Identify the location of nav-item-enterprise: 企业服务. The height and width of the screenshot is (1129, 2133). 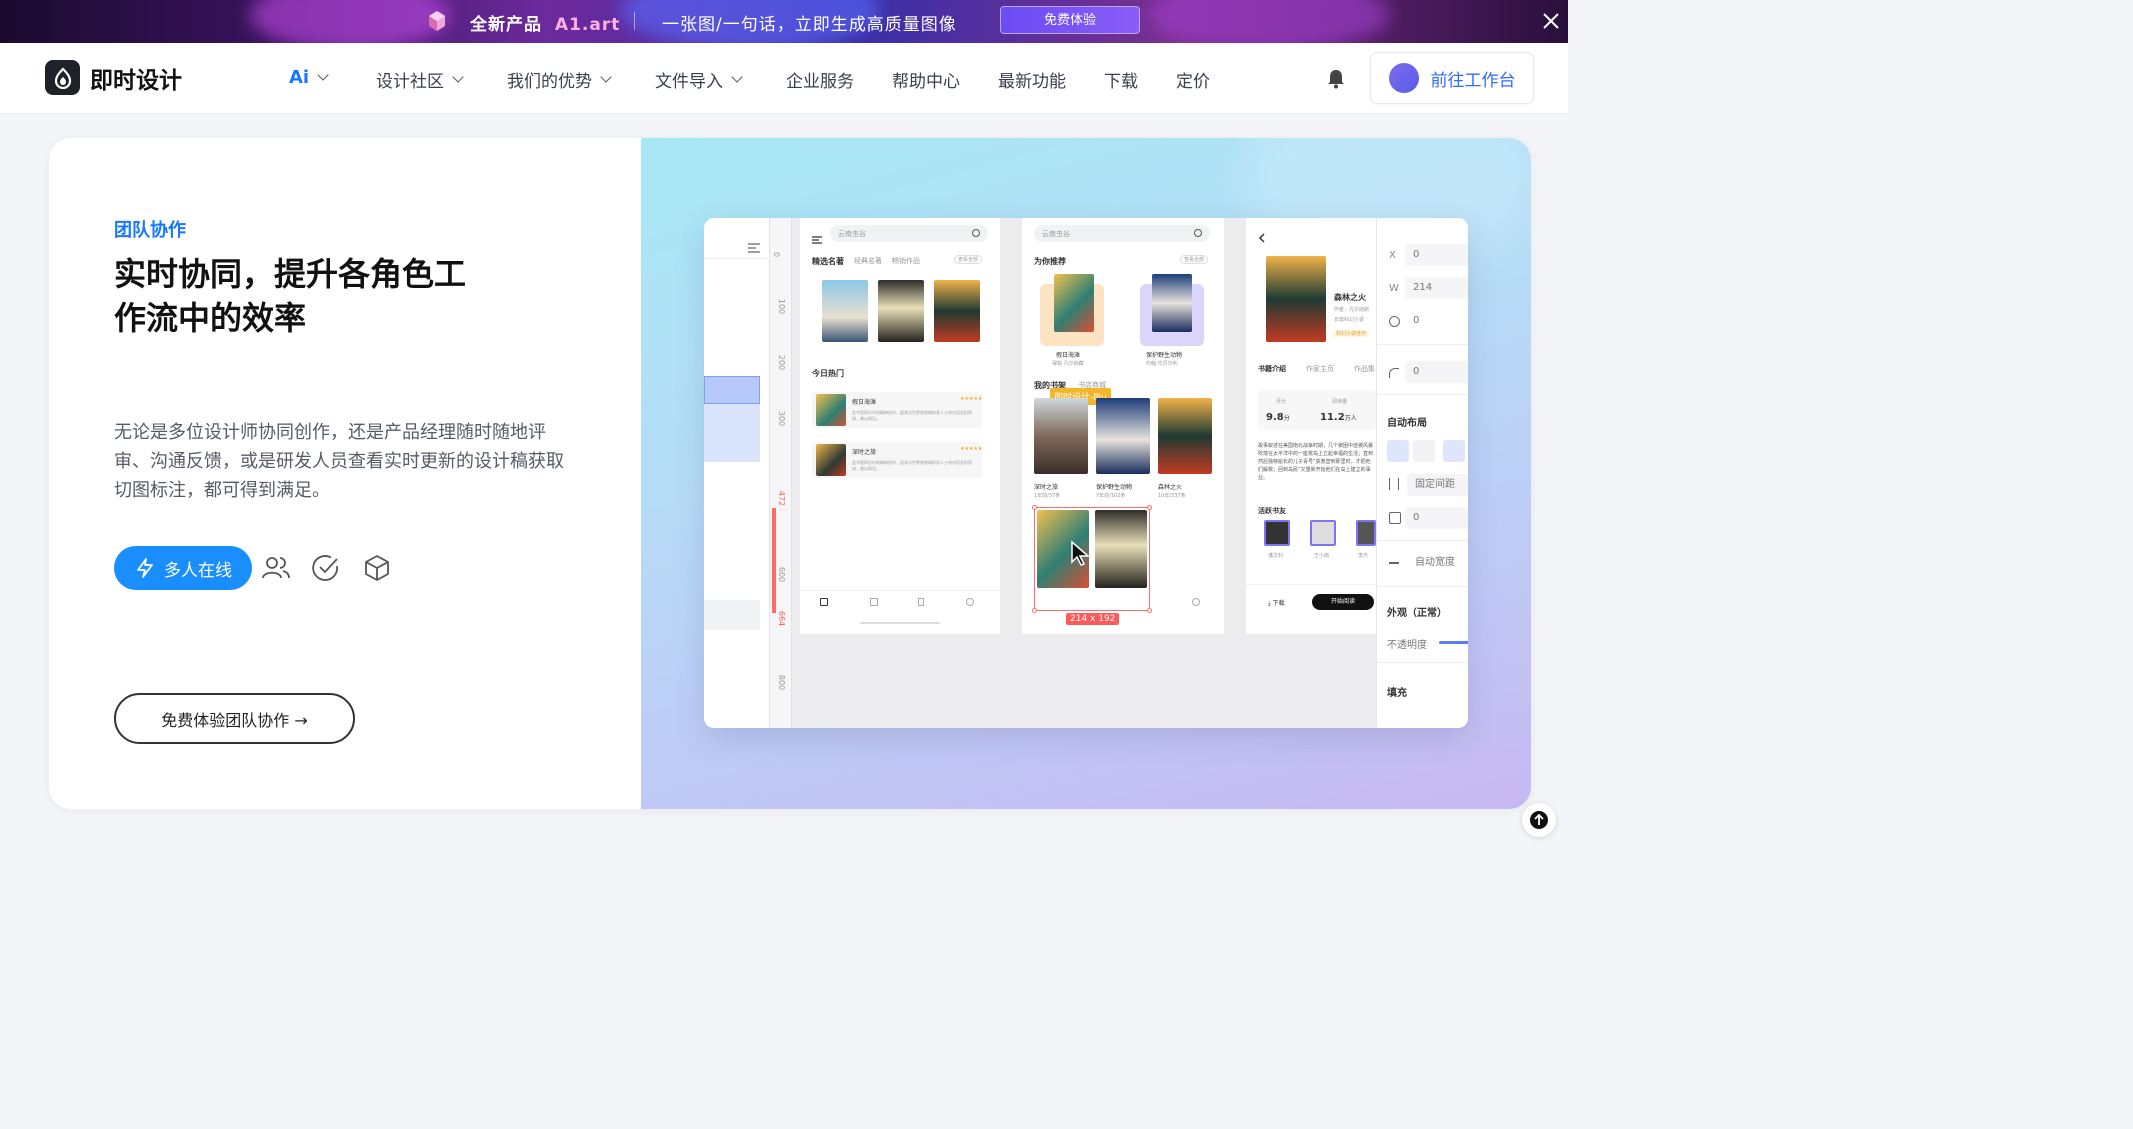
(820, 79).